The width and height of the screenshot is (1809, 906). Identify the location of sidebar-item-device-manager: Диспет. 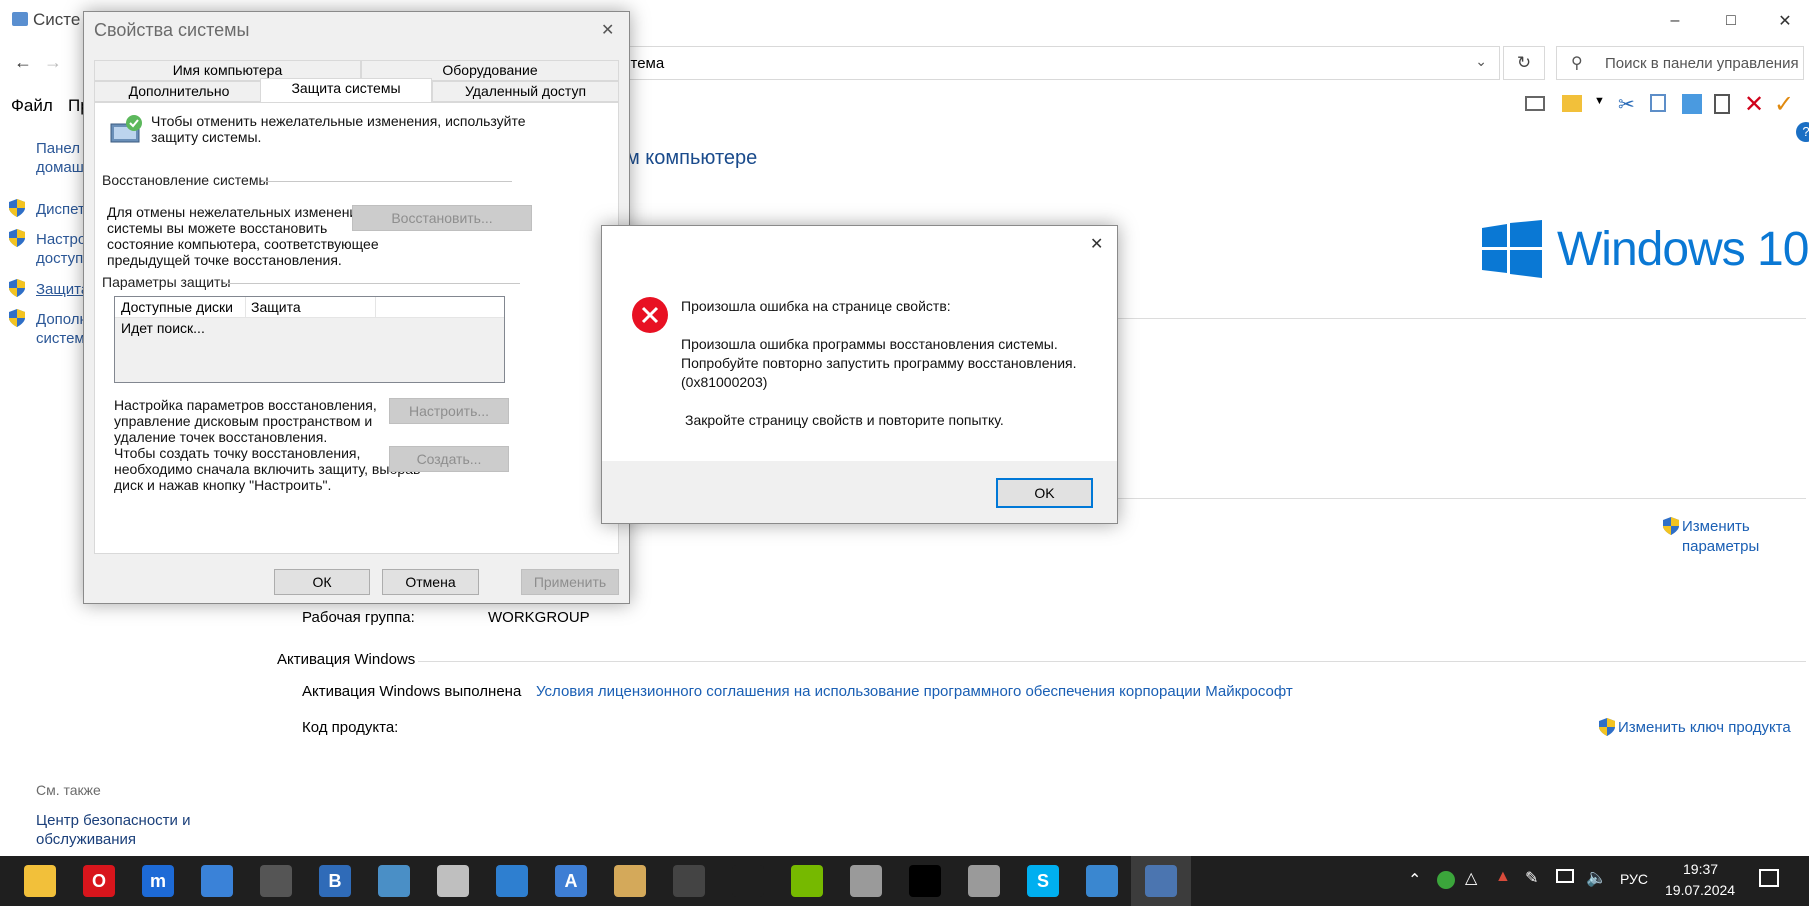
(60, 209).